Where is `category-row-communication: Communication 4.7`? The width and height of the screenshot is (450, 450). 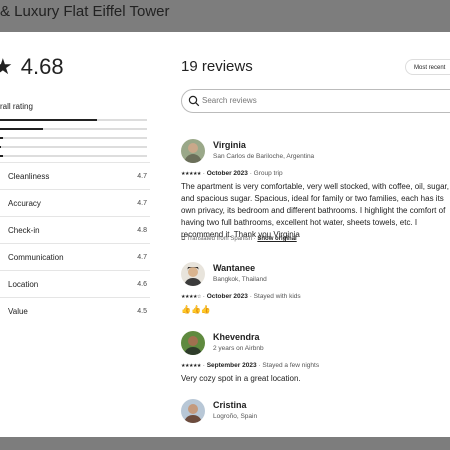
category-row-communication: Communication 4.7 is located at coordinates (75, 256).